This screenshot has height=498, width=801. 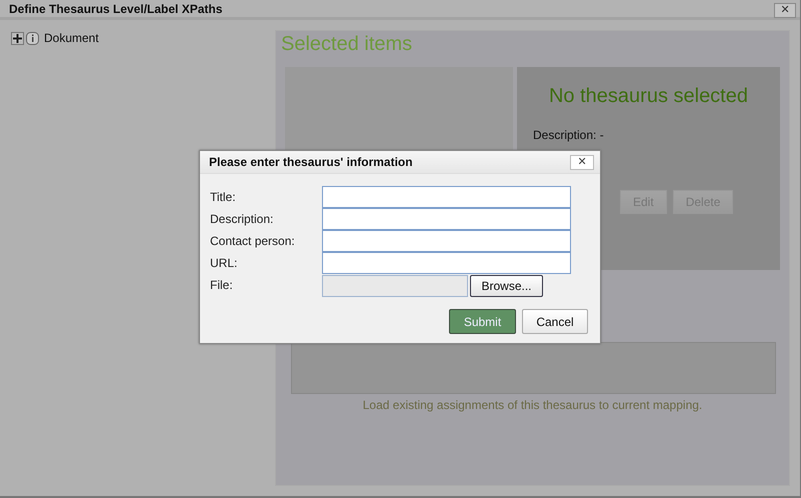 I want to click on field-label: Contact person:, so click(x=253, y=241).